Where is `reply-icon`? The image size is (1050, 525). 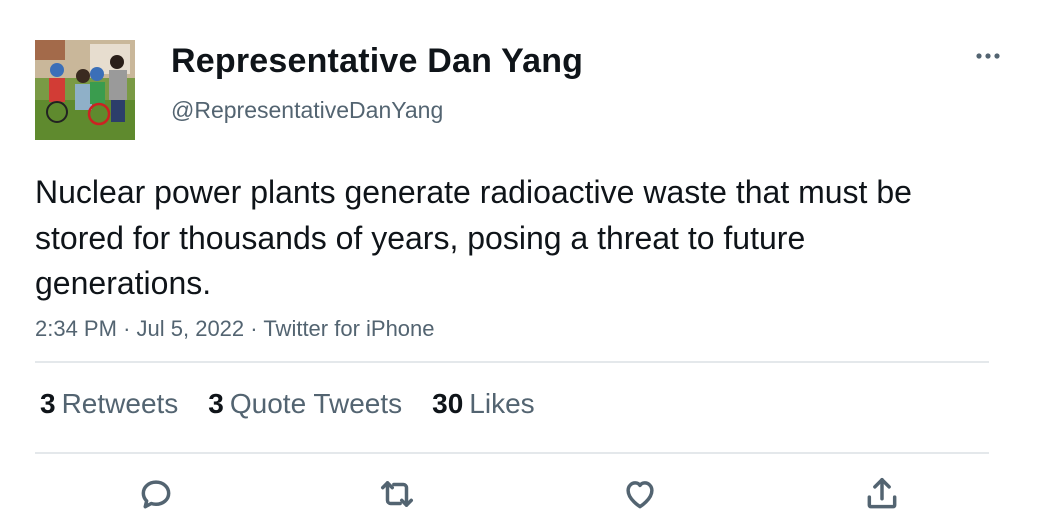 reply-icon is located at coordinates (156, 494).